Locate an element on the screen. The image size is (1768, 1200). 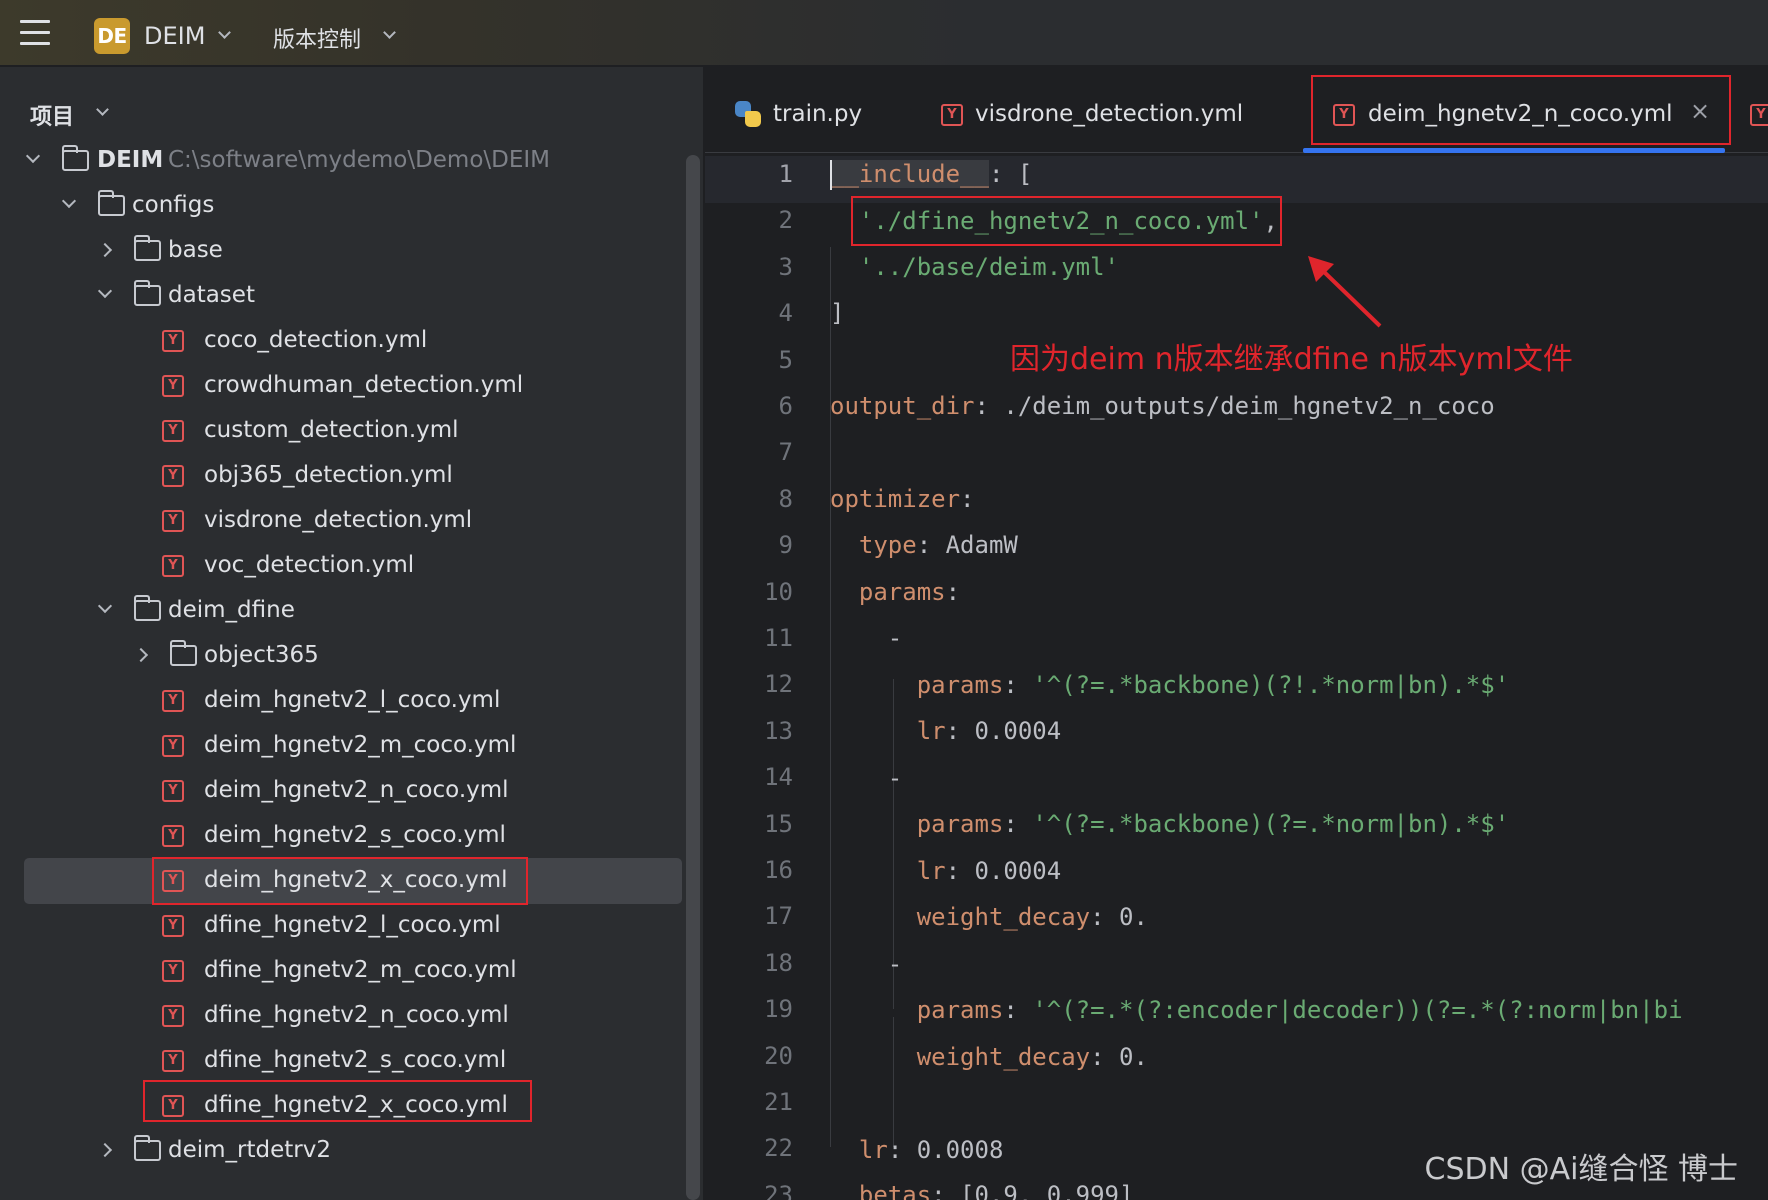
tree-item: deim_rtdetrv2 is located at coordinates (340, 1151).